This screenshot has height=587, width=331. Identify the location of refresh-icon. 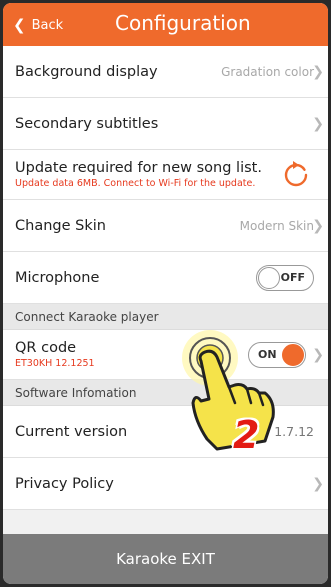
(296, 174).